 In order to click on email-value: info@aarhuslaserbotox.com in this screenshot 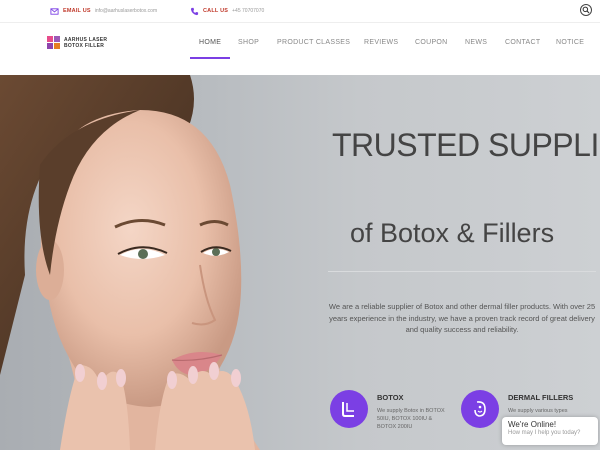, I will do `click(126, 11)`.